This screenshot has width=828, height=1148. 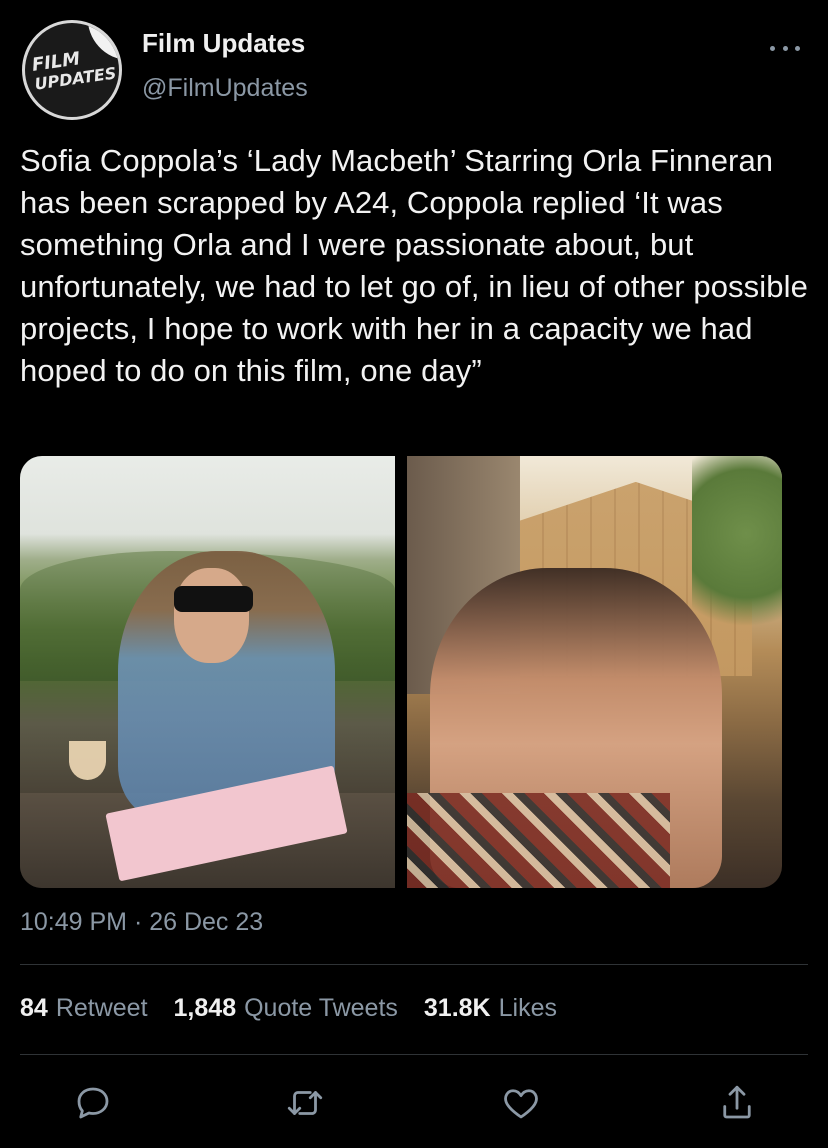 I want to click on retweet-icon, so click(x=305, y=1103).